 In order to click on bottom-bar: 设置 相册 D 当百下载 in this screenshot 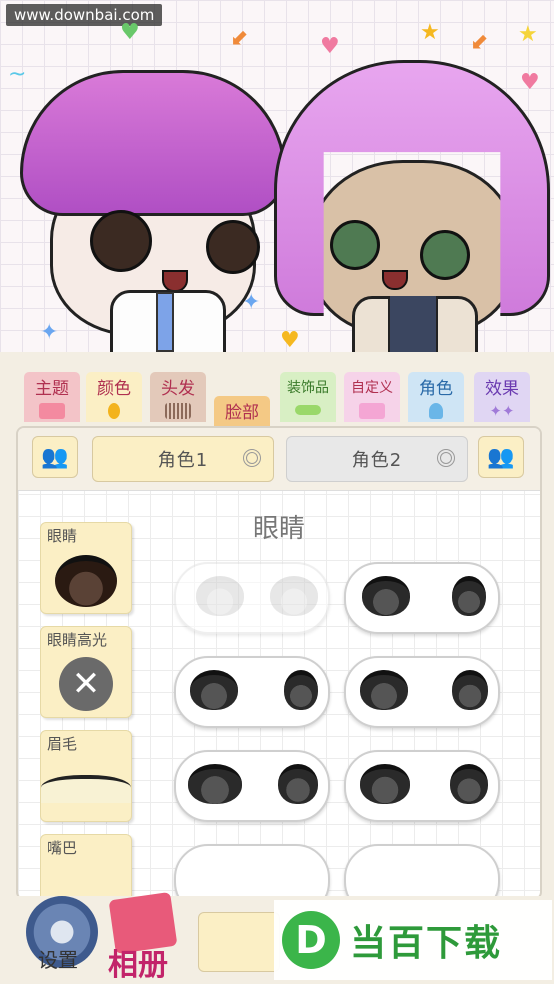, I will do `click(277, 937)`.